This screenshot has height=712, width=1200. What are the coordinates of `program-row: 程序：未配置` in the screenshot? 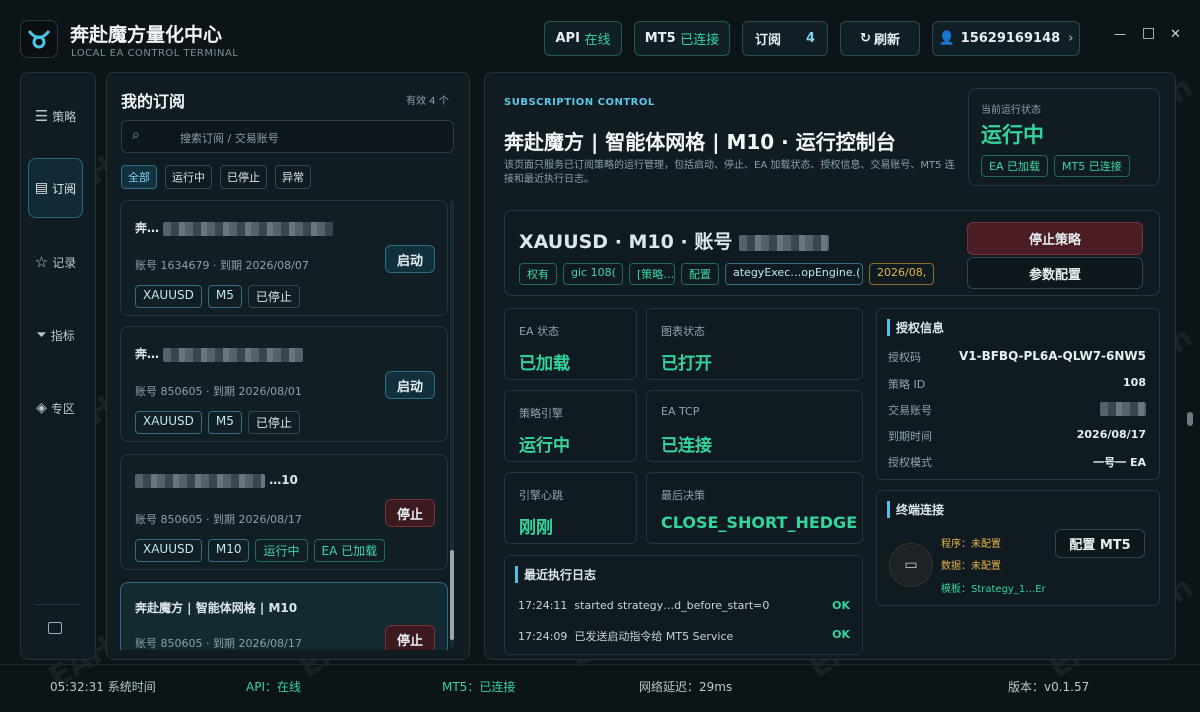 It's located at (971, 544).